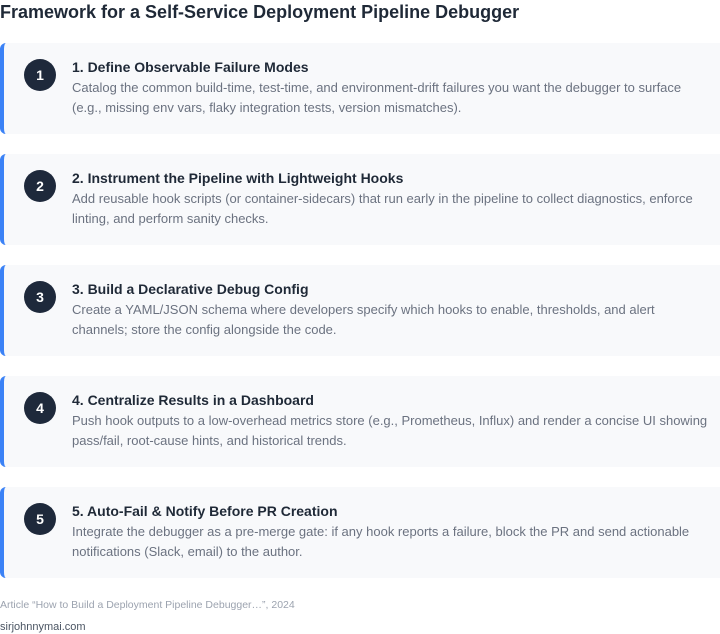  I want to click on step-number-badge: 4, so click(40, 408).